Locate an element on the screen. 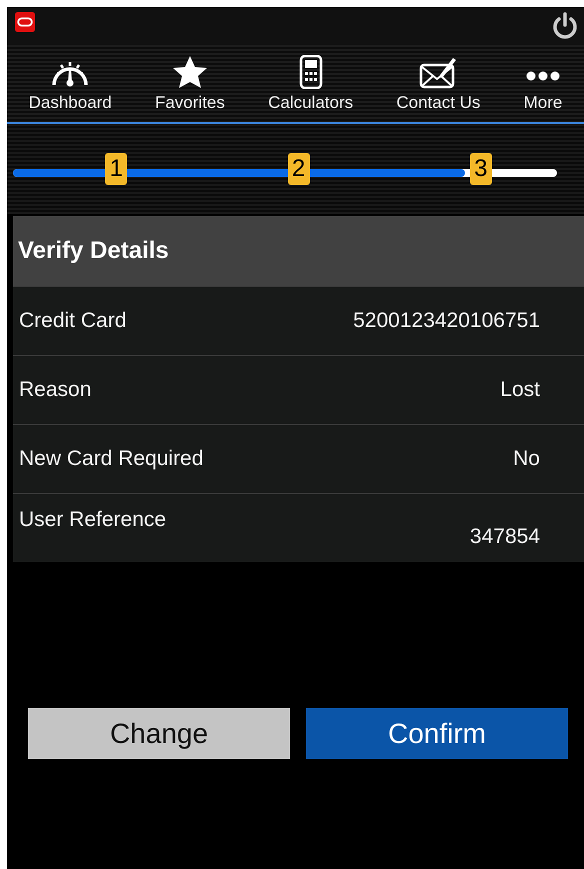  logo-icon is located at coordinates (25, 22).